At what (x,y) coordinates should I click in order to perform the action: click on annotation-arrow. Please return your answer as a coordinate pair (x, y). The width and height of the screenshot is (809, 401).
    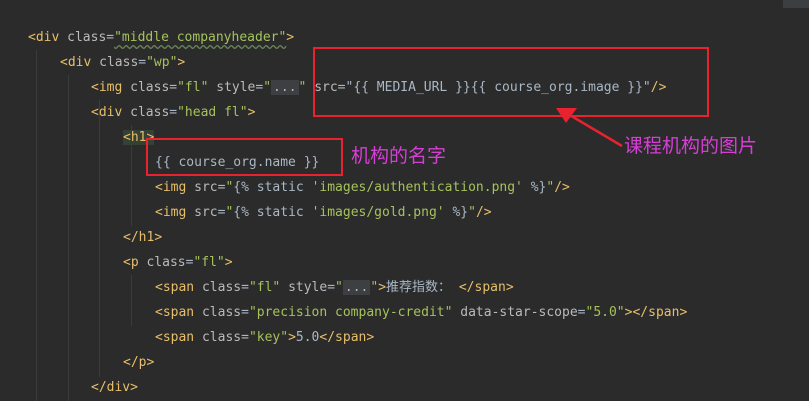
    Looking at the image, I should click on (589, 128).